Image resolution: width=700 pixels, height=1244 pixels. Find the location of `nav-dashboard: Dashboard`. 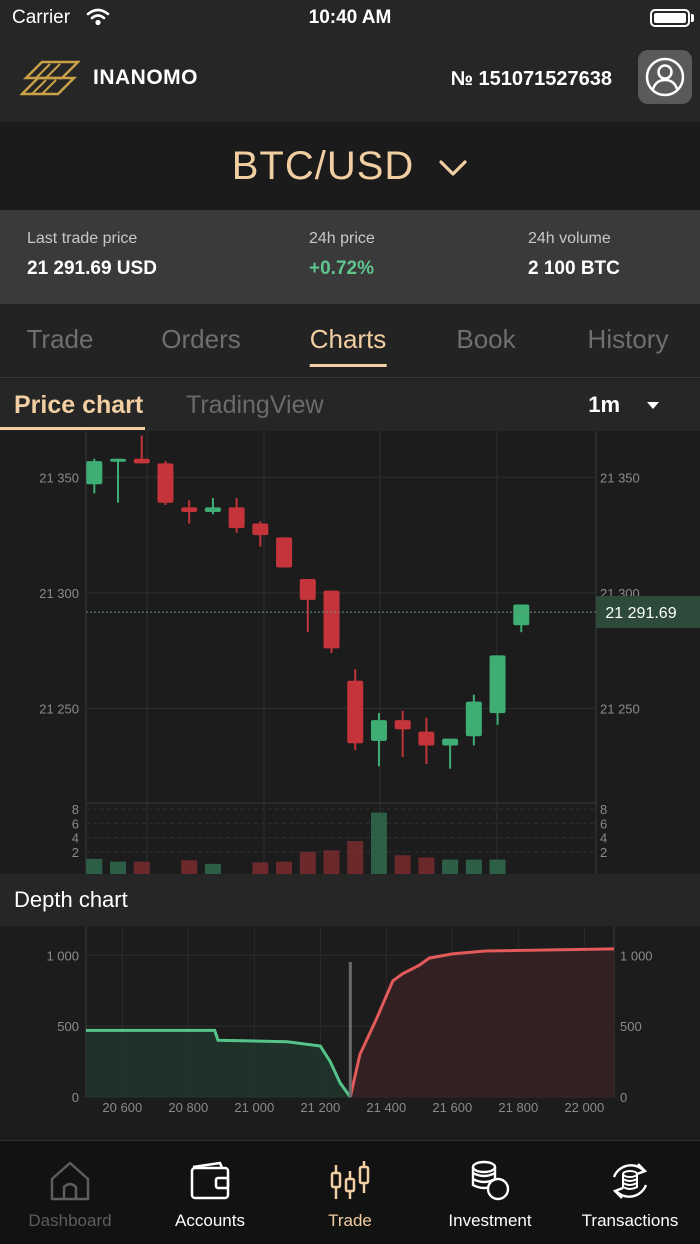

nav-dashboard: Dashboard is located at coordinates (70, 1192).